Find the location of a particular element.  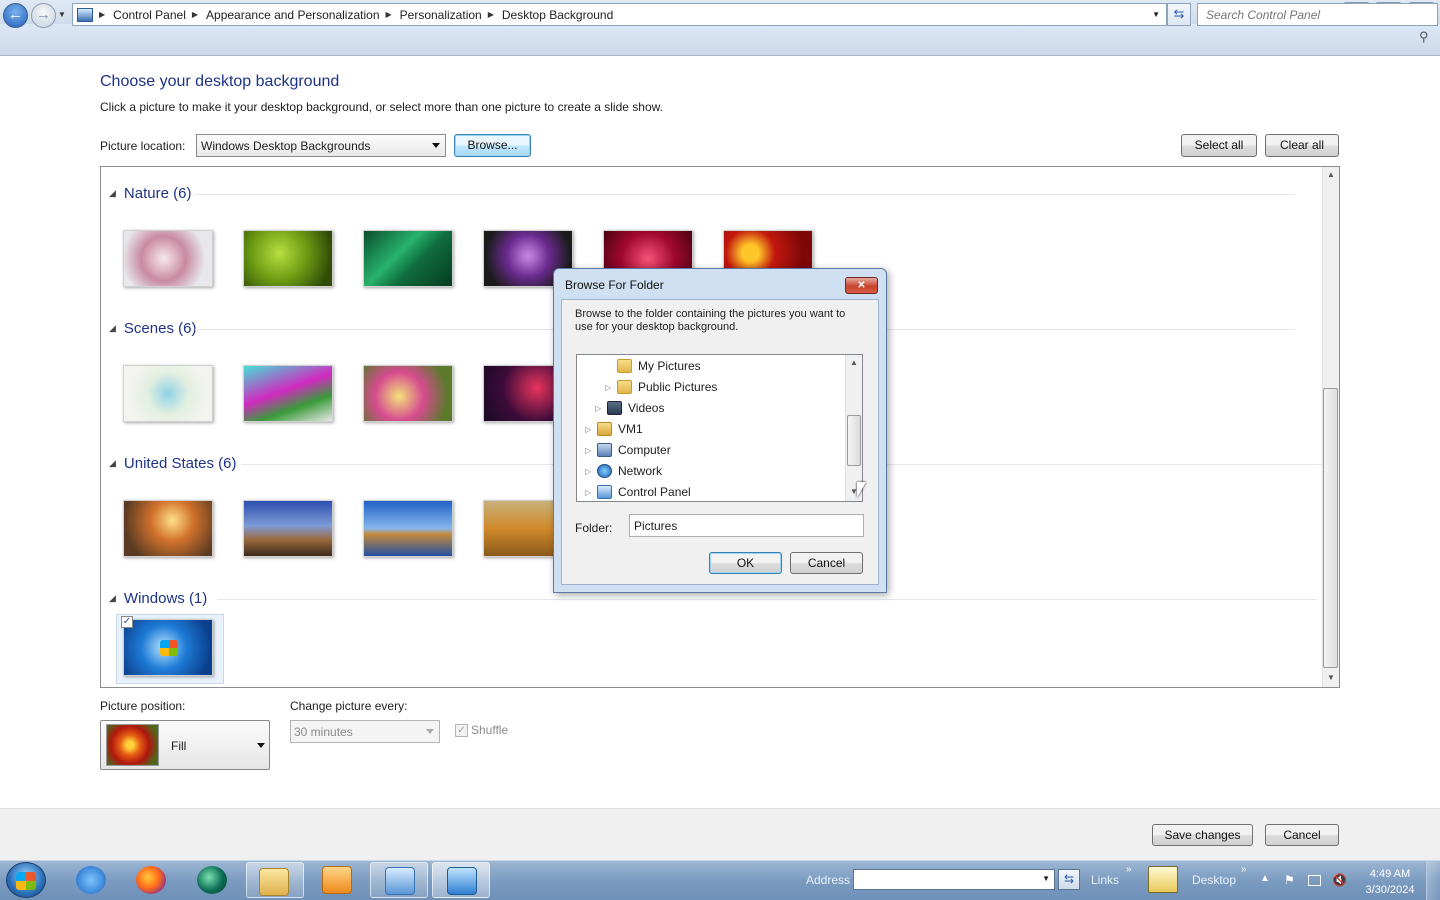

tree-item-public-pictures: ▷ Public Pictures is located at coordinates (661, 387).